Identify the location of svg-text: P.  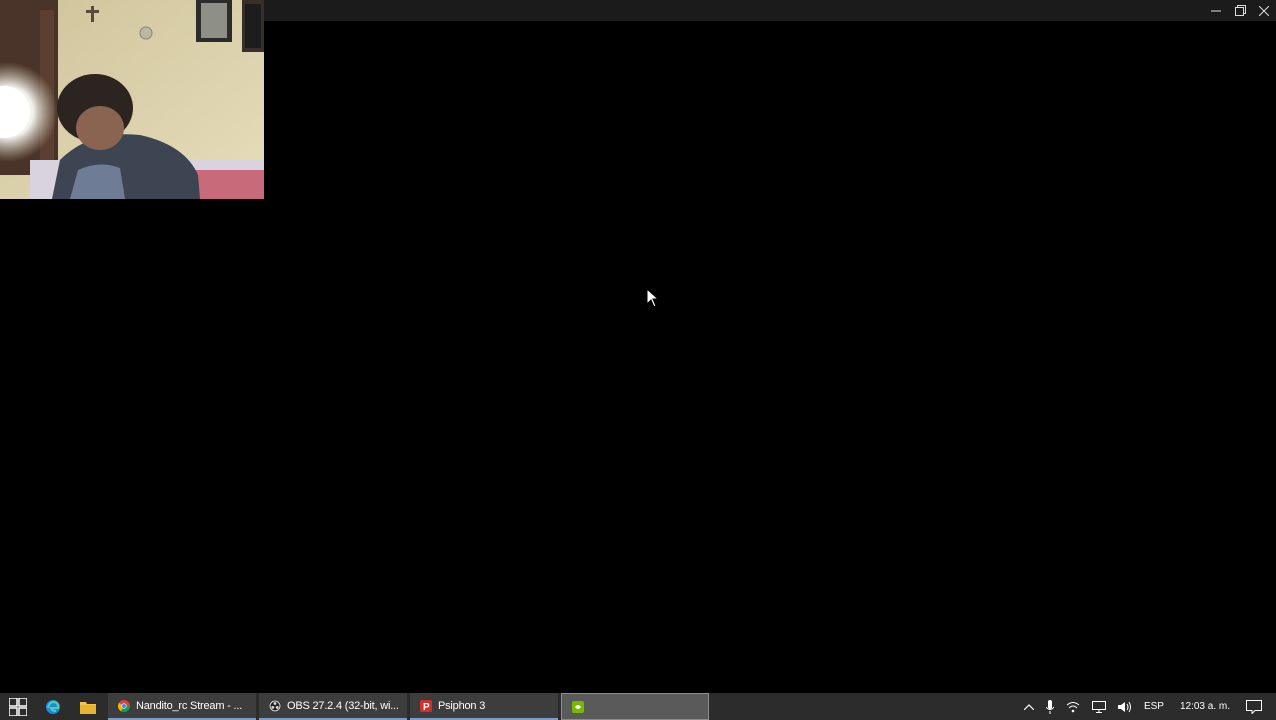
(426, 707).